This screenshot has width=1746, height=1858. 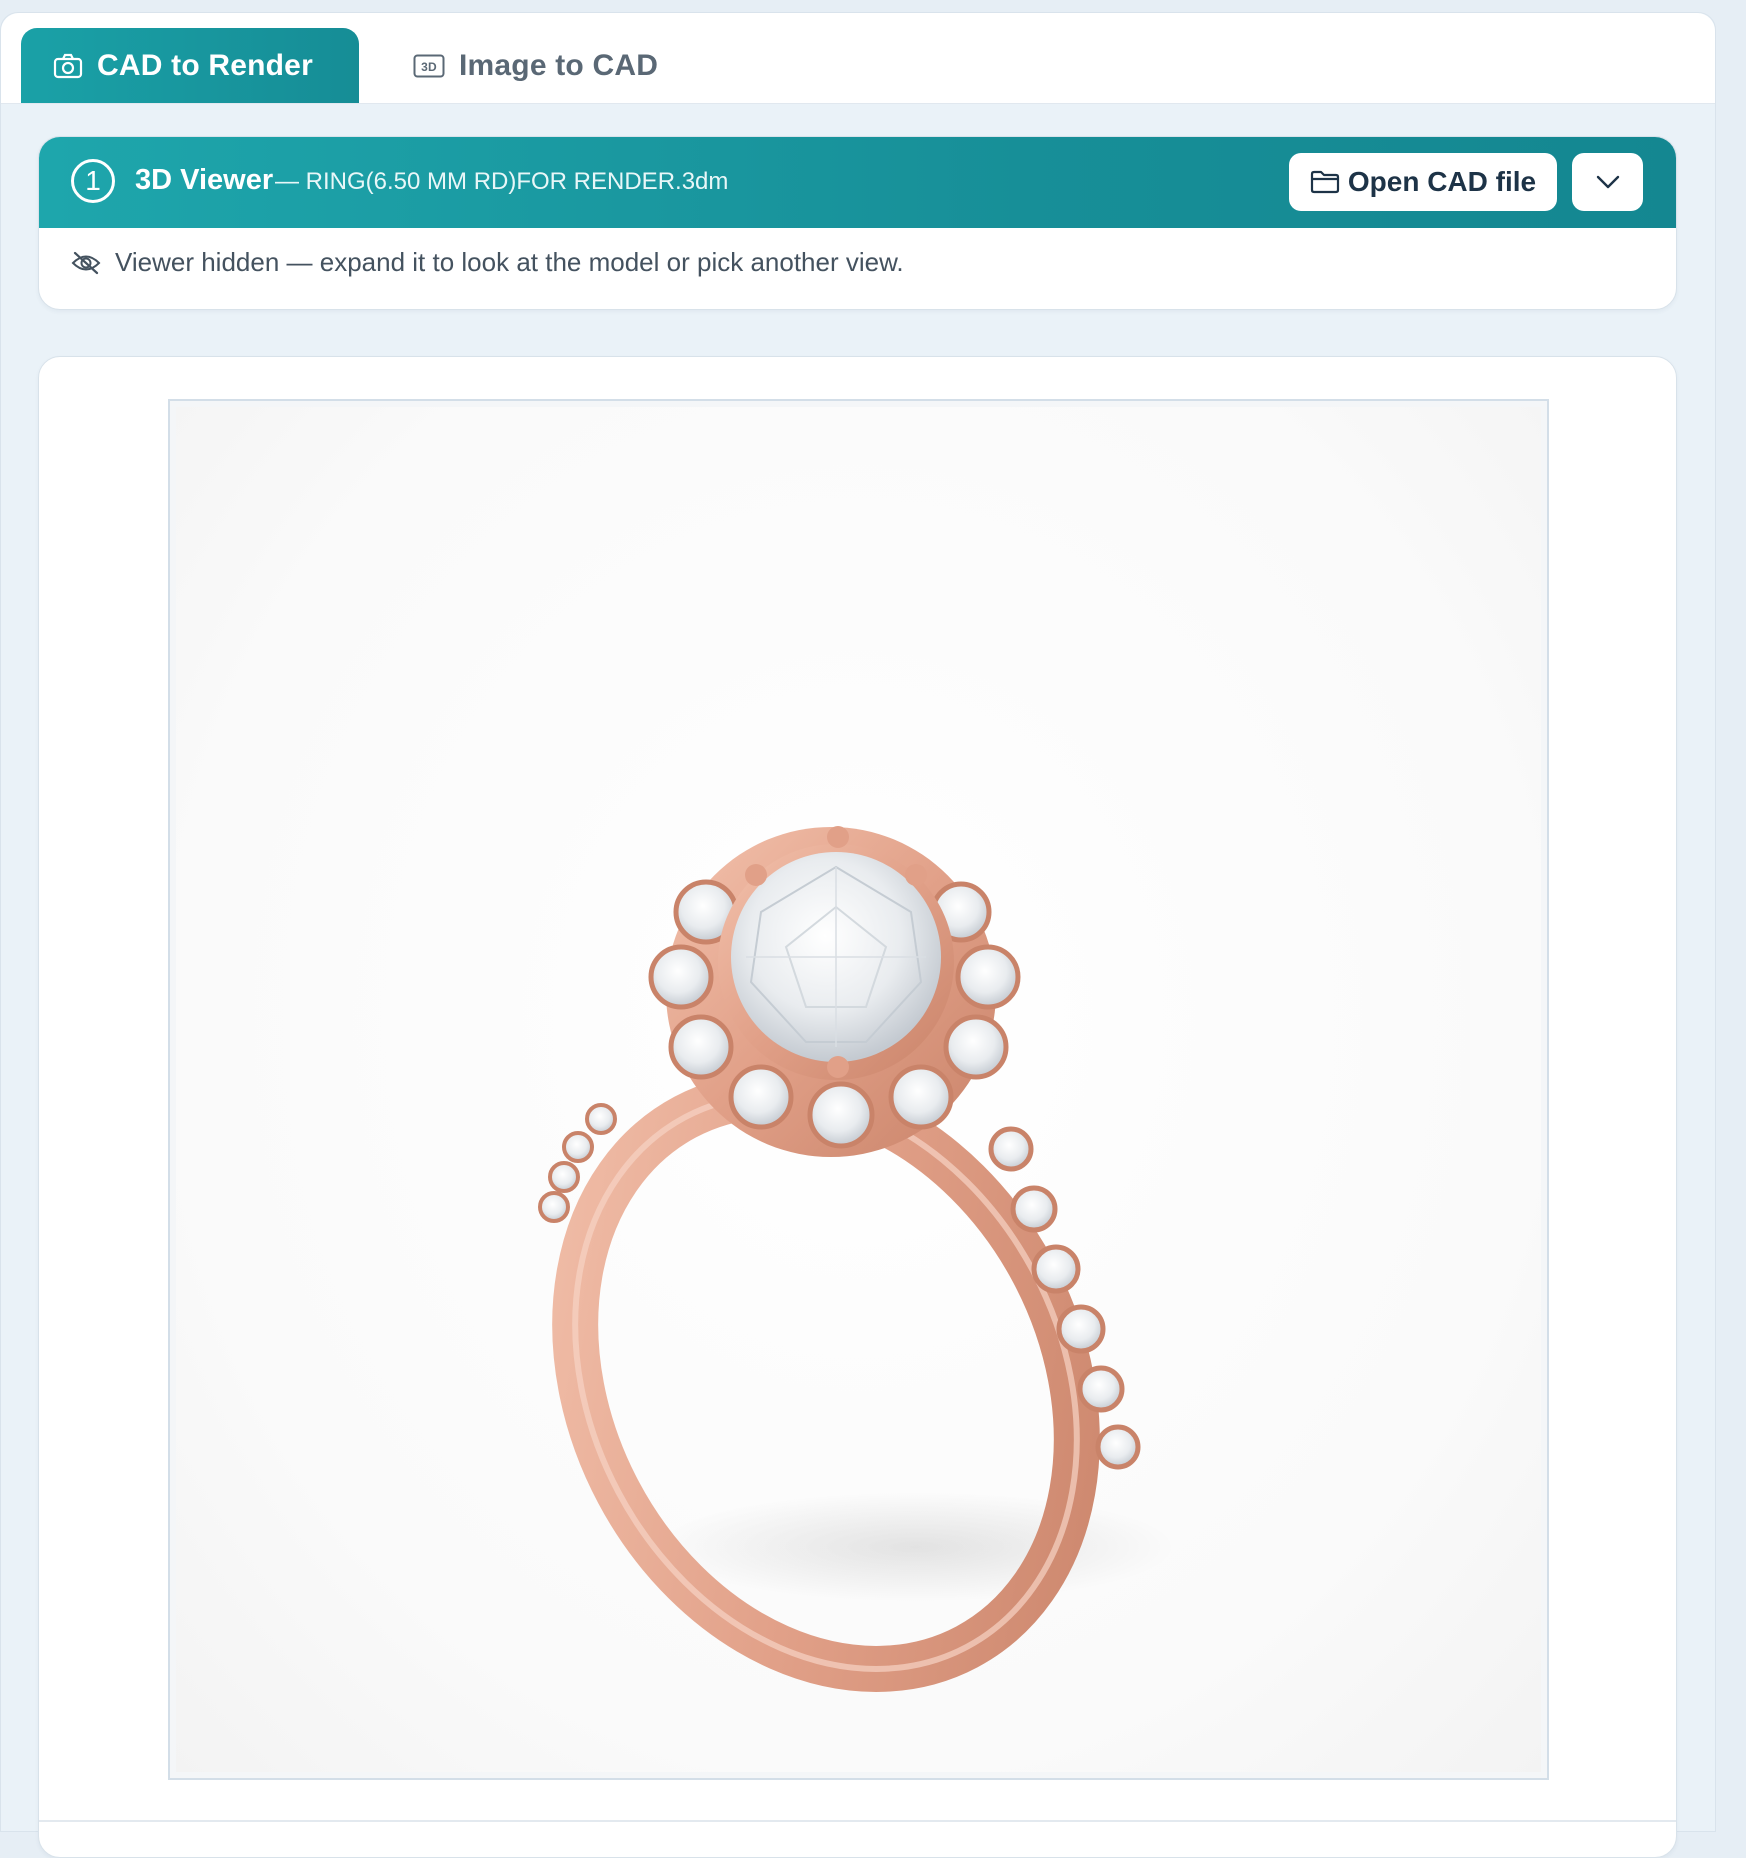 What do you see at coordinates (559, 65) in the screenshot?
I see `tab-label: Image to CAD` at bounding box center [559, 65].